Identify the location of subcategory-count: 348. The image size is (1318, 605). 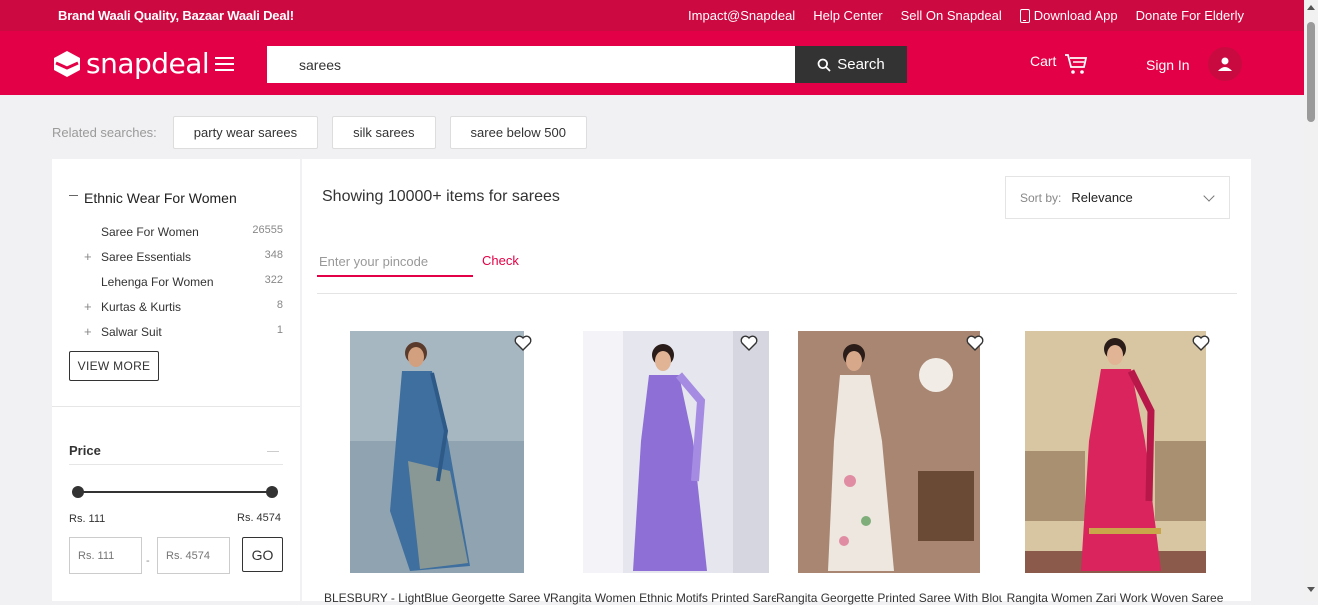
(273, 254).